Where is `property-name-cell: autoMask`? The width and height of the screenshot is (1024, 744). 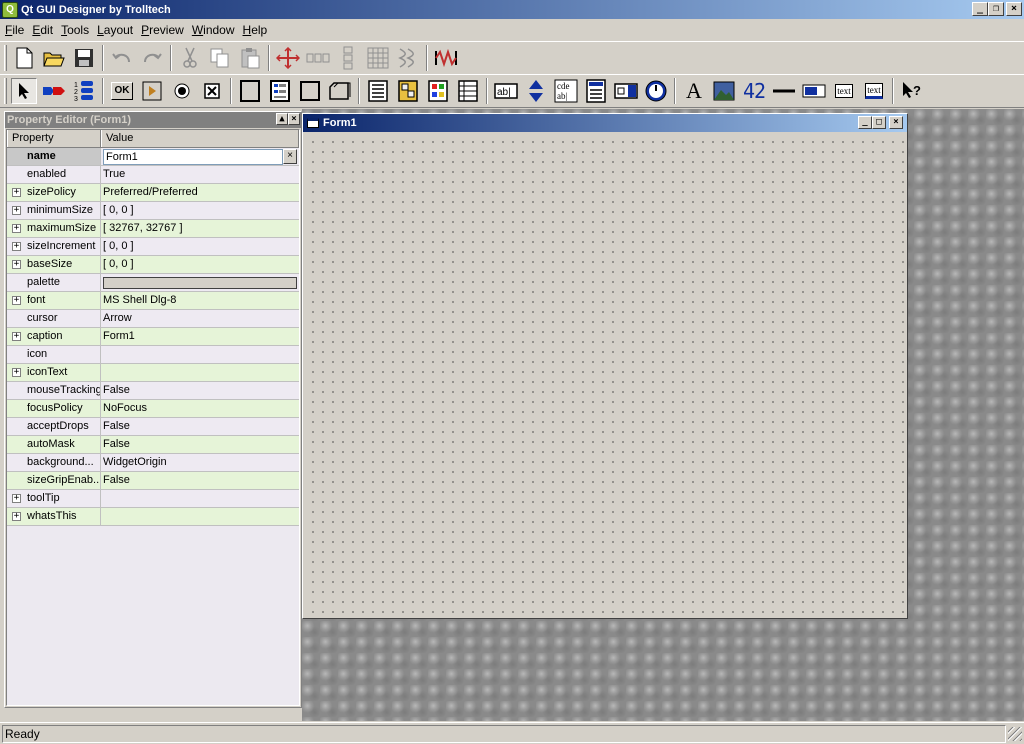 property-name-cell: autoMask is located at coordinates (54, 444).